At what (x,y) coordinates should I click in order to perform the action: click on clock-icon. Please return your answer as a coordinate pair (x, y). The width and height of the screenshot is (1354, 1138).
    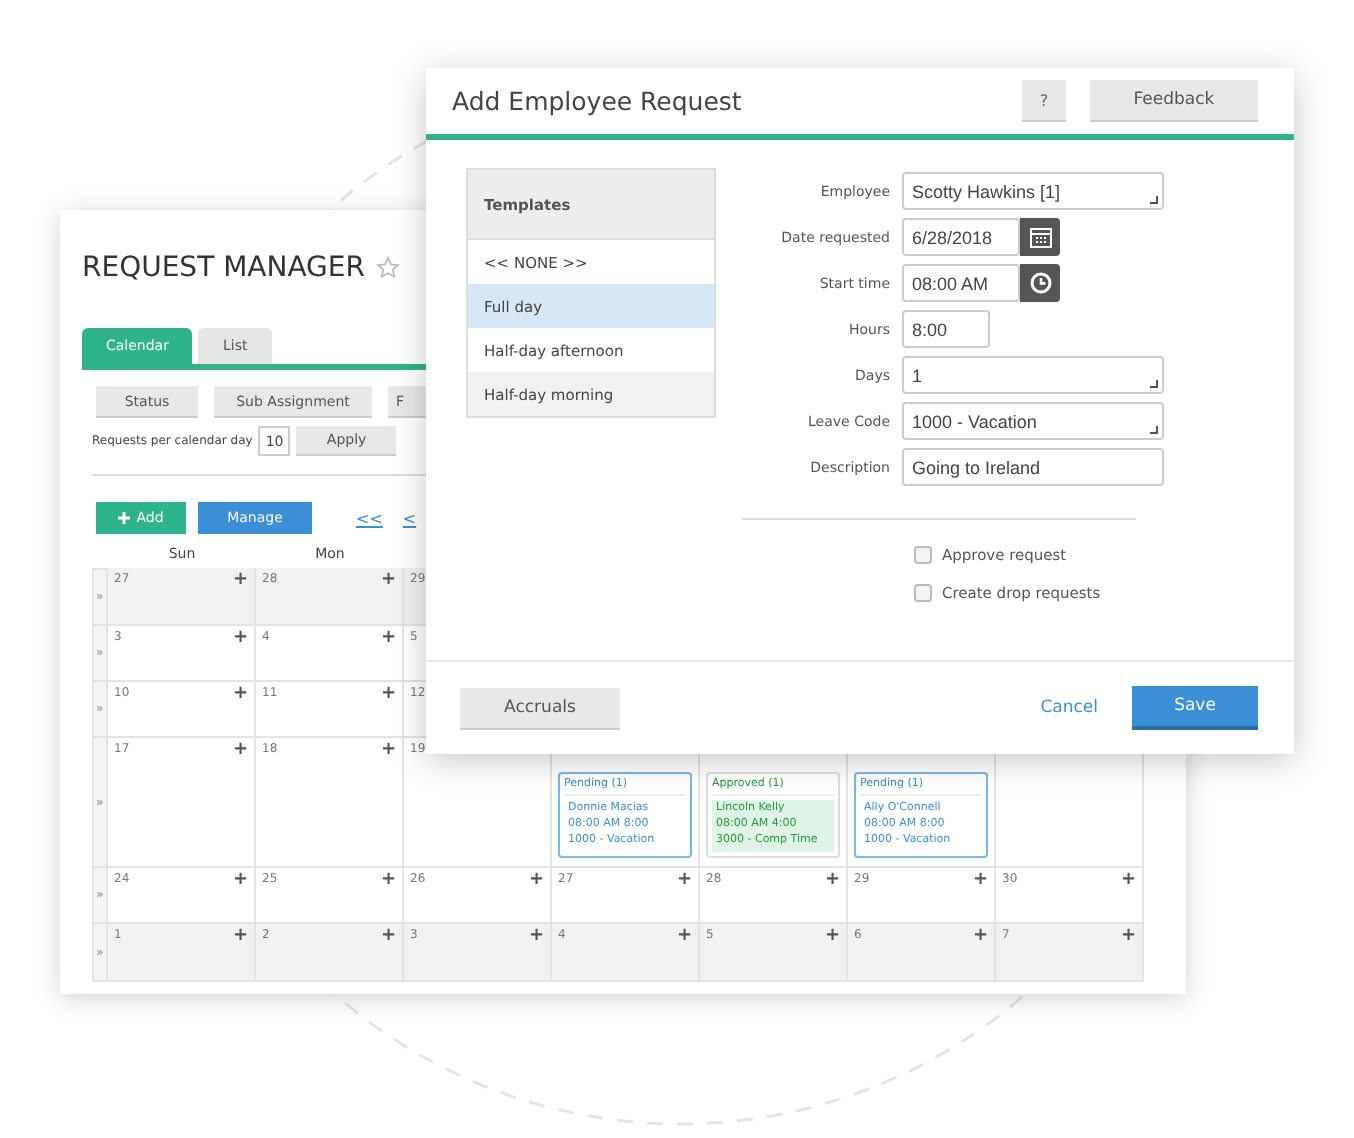
    Looking at the image, I should click on (1040, 283).